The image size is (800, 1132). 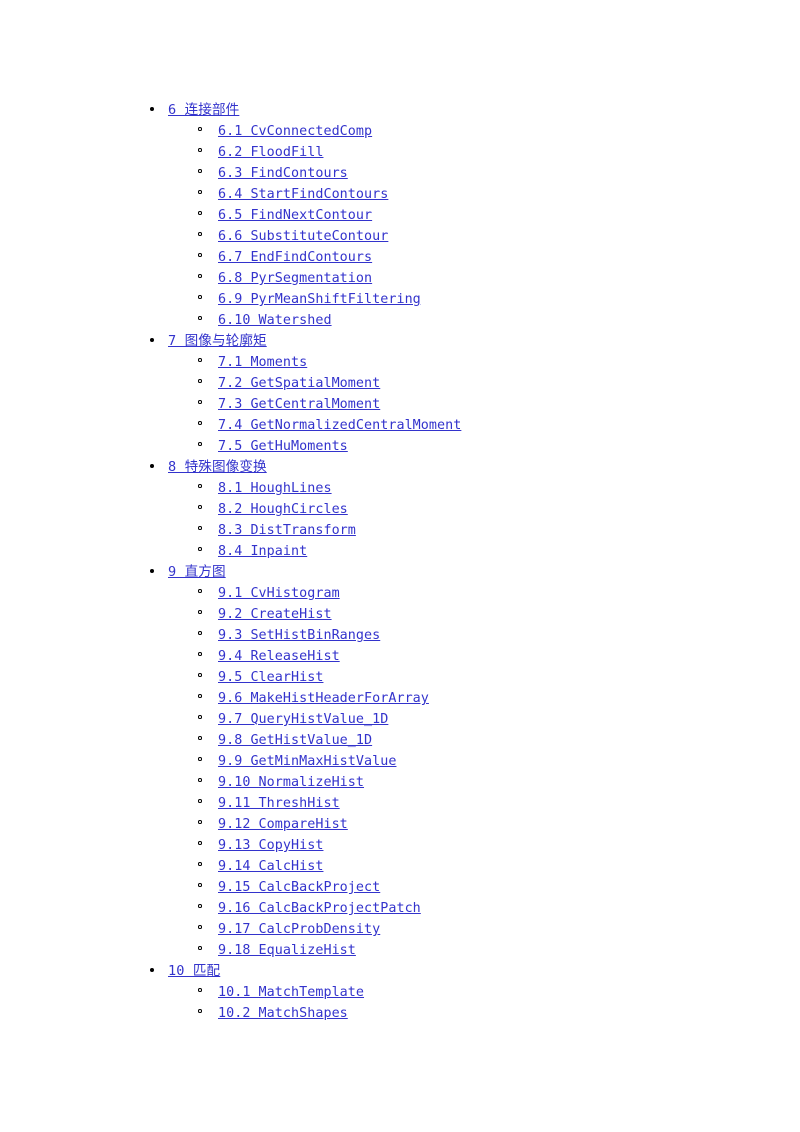 What do you see at coordinates (291, 992) in the screenshot?
I see `toc-entry-link: 10.1 MatchTemplate` at bounding box center [291, 992].